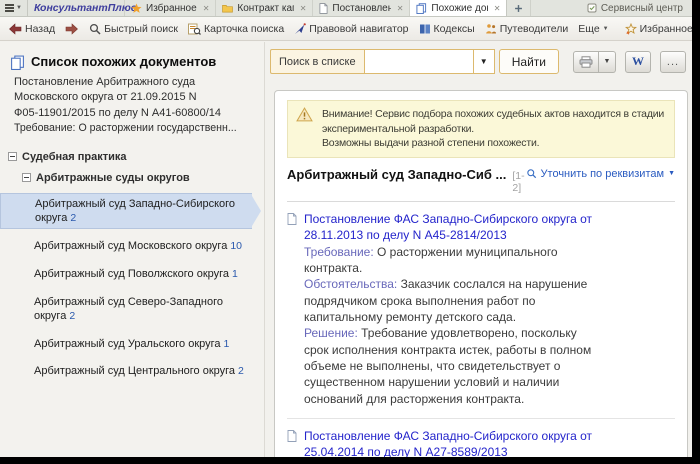 The width and height of the screenshot is (700, 464). What do you see at coordinates (425, 29) in the screenshot?
I see `book-icon` at bounding box center [425, 29].